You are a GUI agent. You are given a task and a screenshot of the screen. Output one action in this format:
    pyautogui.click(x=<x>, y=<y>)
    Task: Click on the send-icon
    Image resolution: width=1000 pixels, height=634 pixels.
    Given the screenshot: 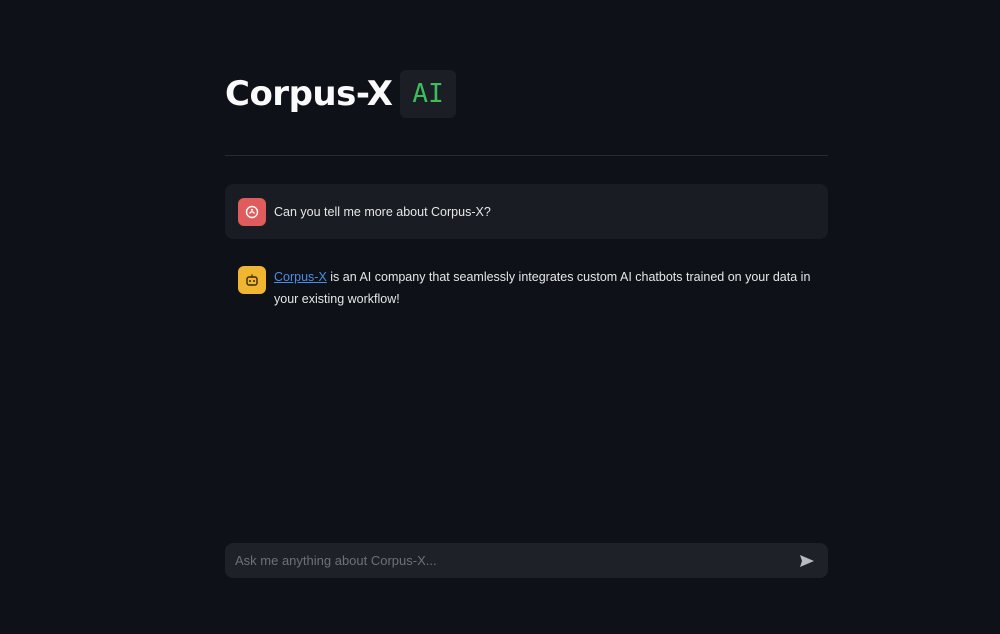 What is the action you would take?
    pyautogui.click(x=807, y=560)
    